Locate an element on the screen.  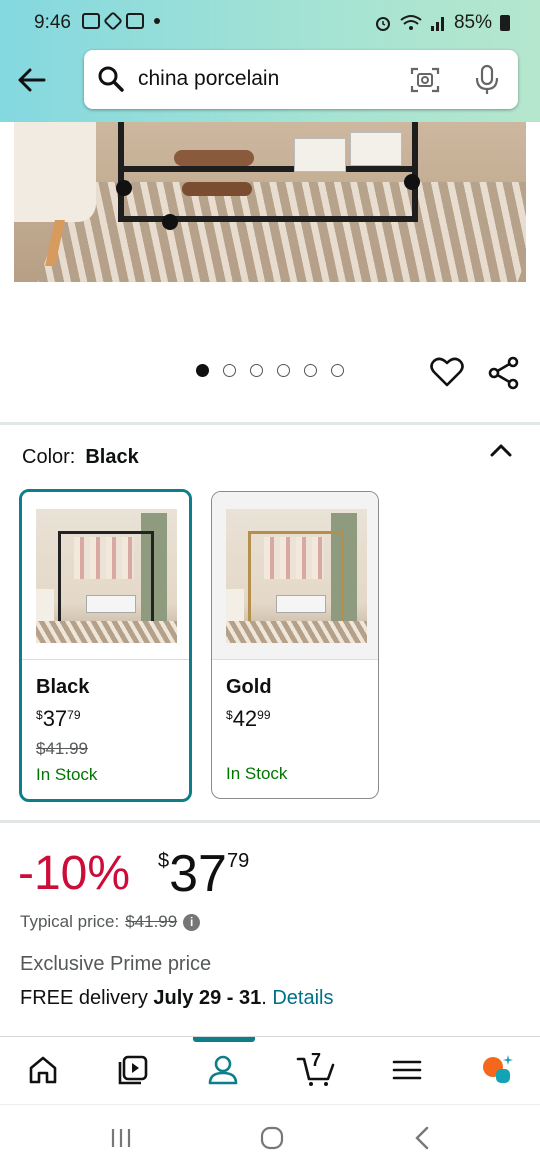
swatch-list-price: $41.99 is located at coordinates (62, 748).